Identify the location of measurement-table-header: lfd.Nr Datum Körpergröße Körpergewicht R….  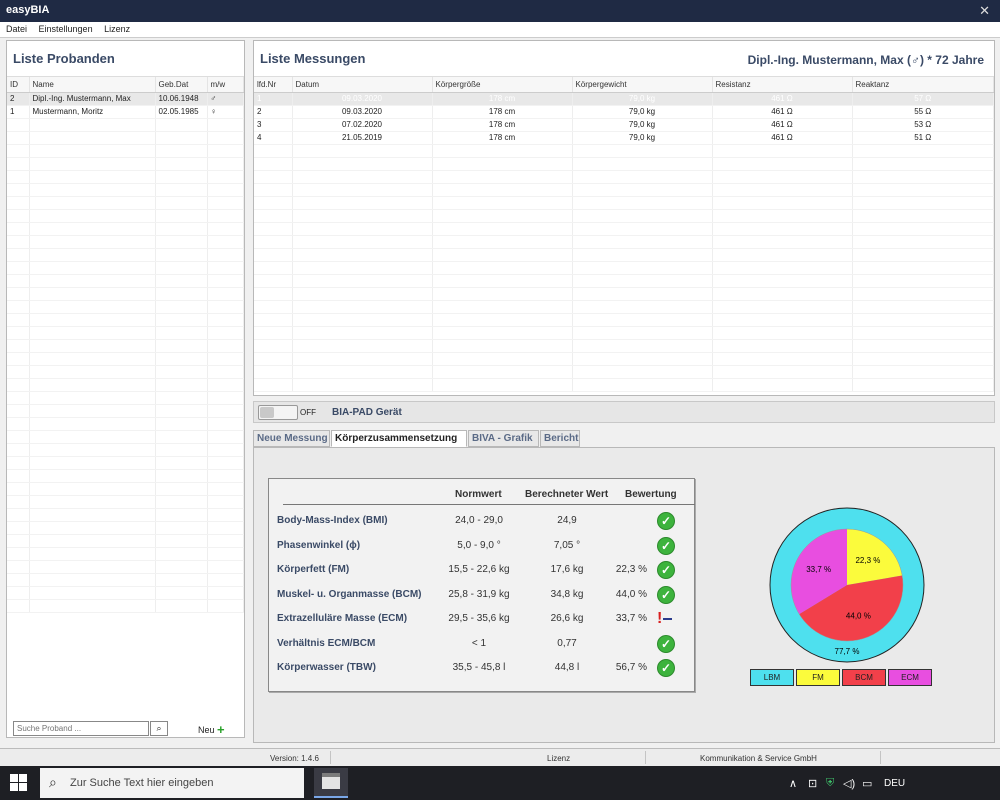
(624, 85).